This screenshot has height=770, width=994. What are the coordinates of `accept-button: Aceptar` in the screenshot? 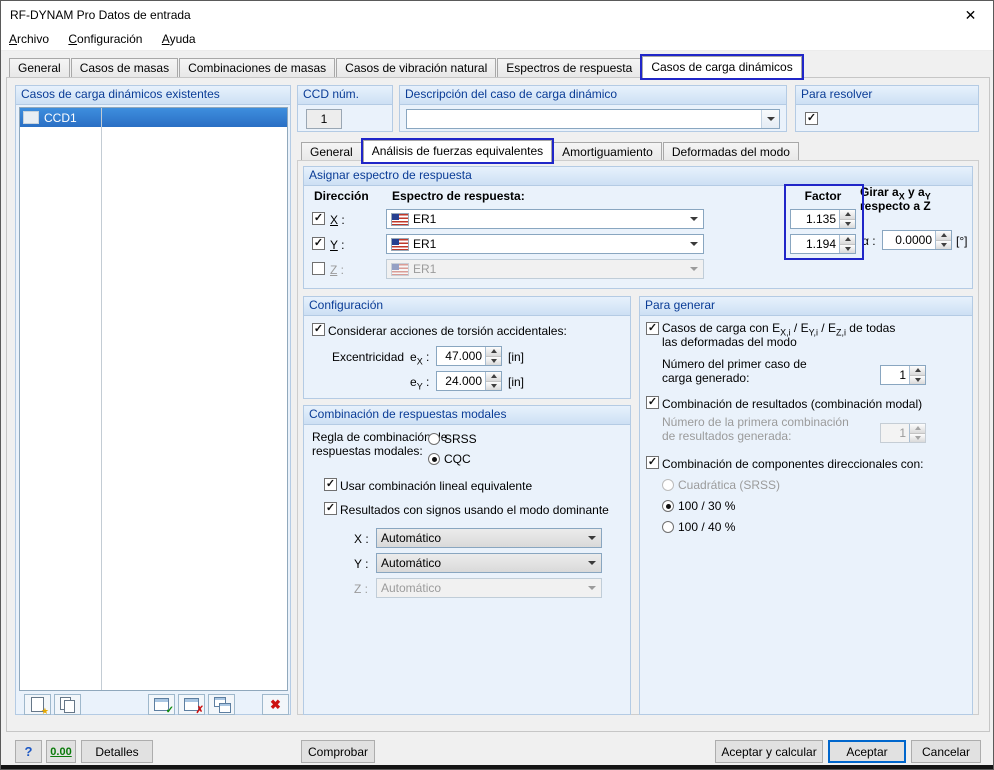 It's located at (867, 751).